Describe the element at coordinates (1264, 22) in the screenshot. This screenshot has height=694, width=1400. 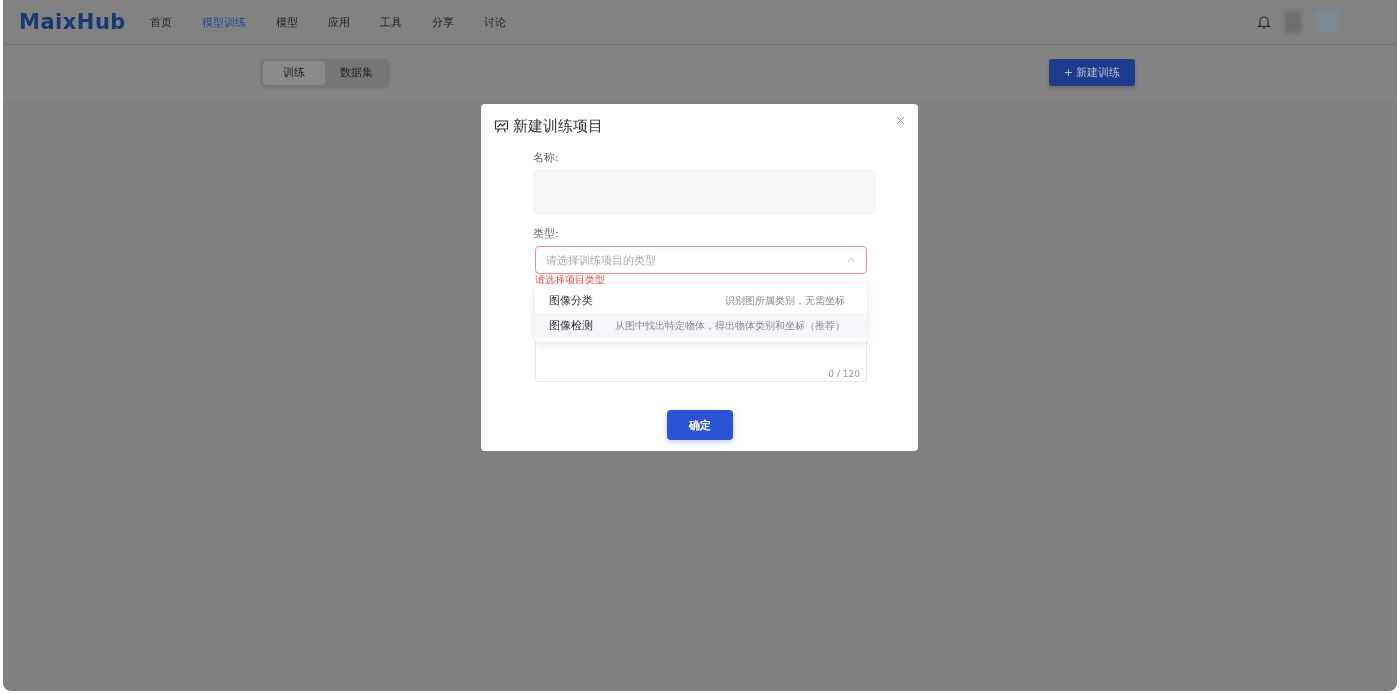
I see `bell-icon` at that location.